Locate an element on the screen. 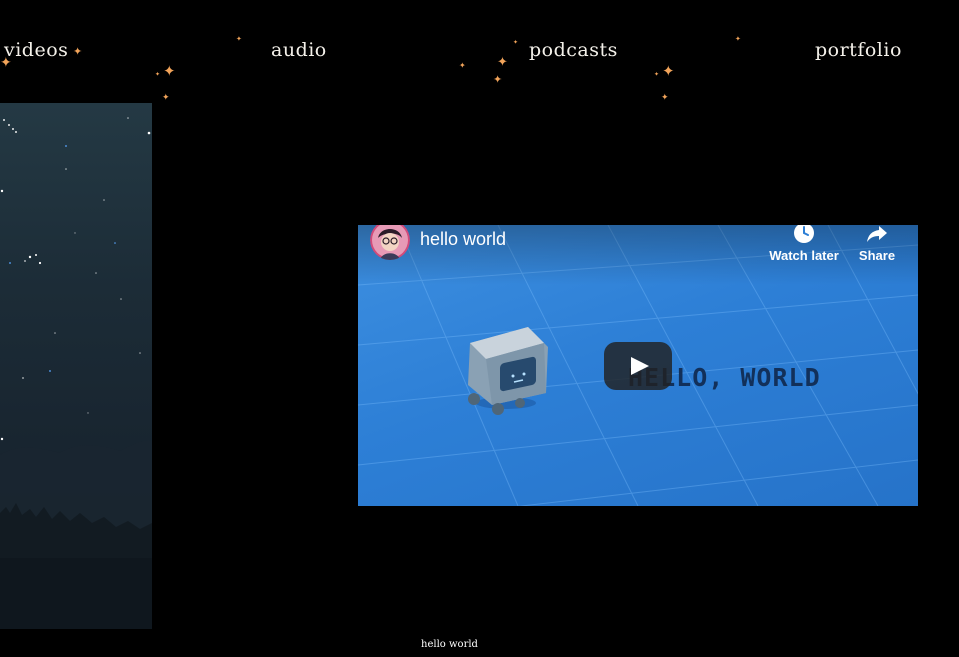  share-label: Share is located at coordinates (877, 255).